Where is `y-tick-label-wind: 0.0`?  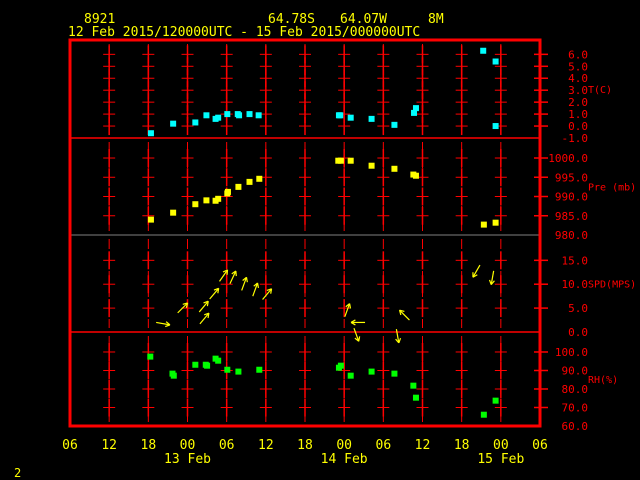 y-tick-label-wind: 0.0 is located at coordinates (578, 332).